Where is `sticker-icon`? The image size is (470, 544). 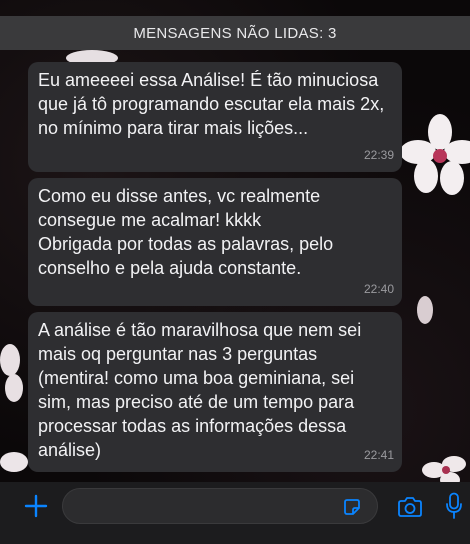
sticker-icon is located at coordinates (352, 507).